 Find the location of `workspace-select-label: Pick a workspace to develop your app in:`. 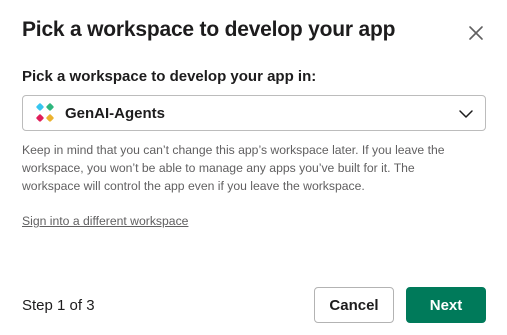

workspace-select-label: Pick a workspace to develop your app in: is located at coordinates (169, 76).